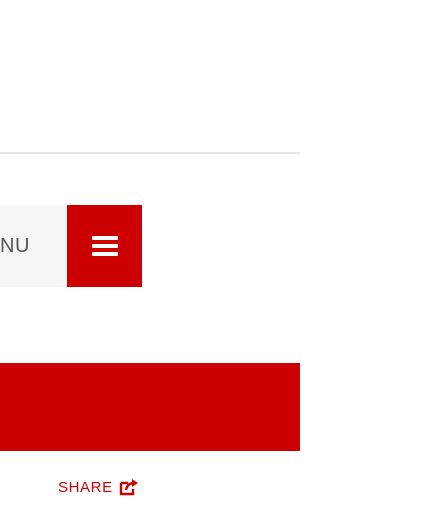 Image resolution: width=440 pixels, height=512 pixels. Describe the element at coordinates (85, 487) in the screenshot. I see `share-label: SHARE` at that location.